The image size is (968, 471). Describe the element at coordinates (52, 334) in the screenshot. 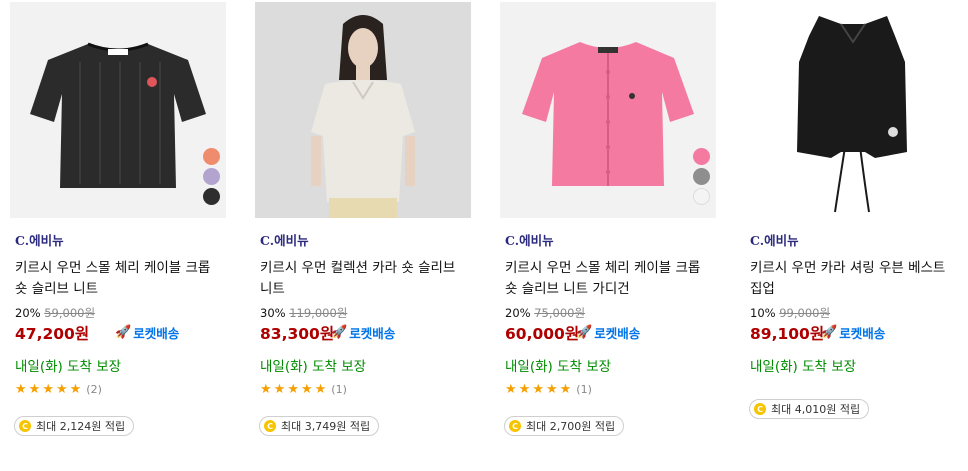

I see `sale-price: 47,200원` at that location.